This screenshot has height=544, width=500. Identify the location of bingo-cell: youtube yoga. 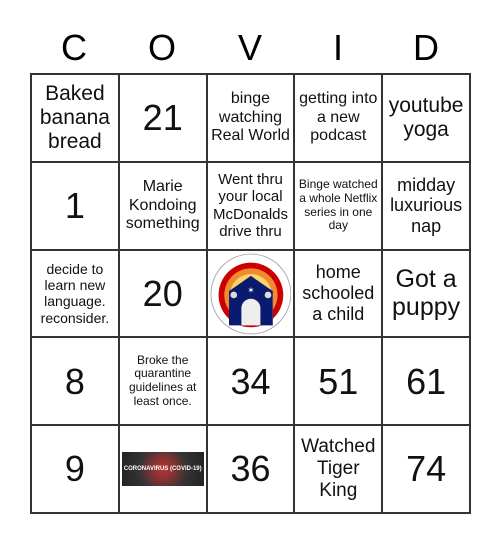
(426, 118).